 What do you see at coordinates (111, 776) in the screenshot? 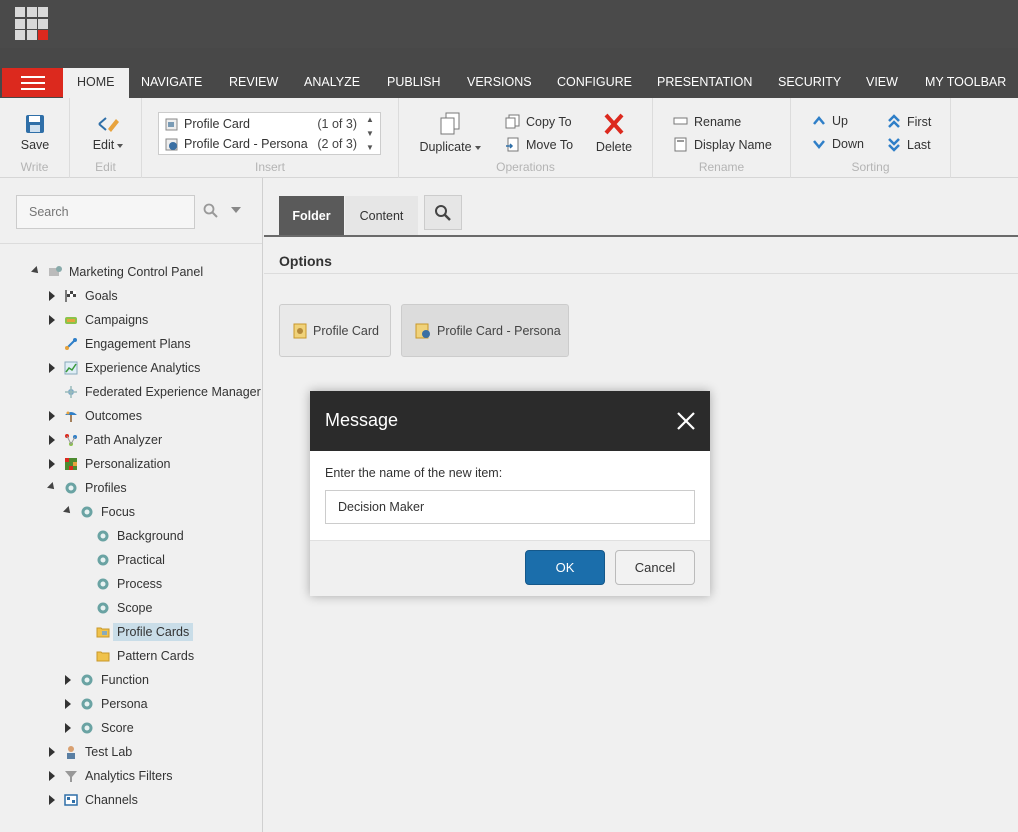
I see `tree-item-analytics-filters: Analytics Filters` at bounding box center [111, 776].